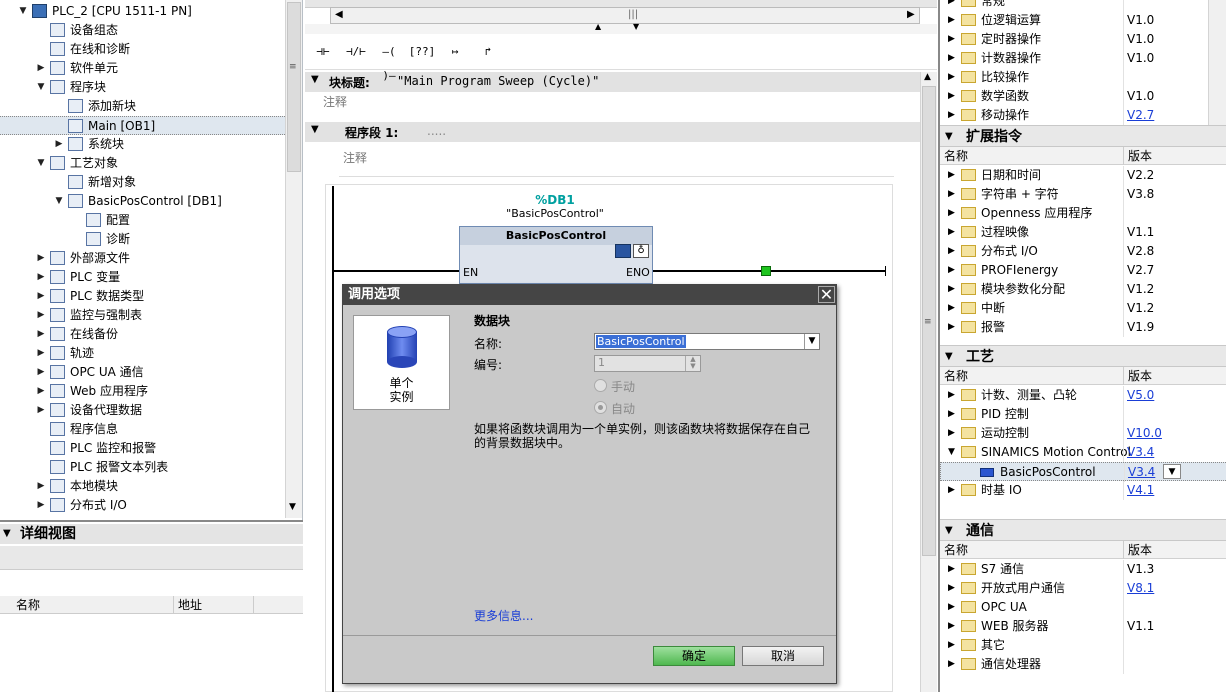 This screenshot has width=1226, height=692. I want to click on ok-button: 确定, so click(694, 656).